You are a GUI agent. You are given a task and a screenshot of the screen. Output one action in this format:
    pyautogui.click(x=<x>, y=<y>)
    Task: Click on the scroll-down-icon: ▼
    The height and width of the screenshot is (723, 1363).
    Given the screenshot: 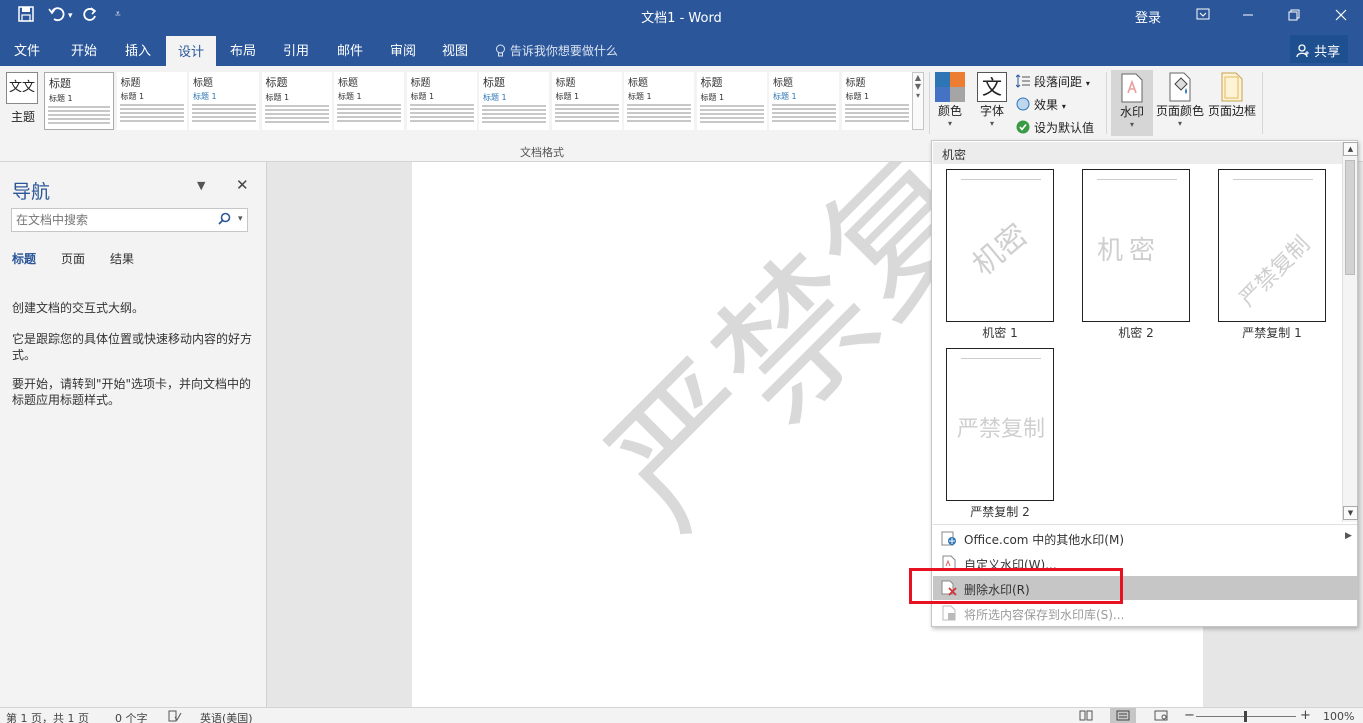 What is the action you would take?
    pyautogui.click(x=1350, y=513)
    